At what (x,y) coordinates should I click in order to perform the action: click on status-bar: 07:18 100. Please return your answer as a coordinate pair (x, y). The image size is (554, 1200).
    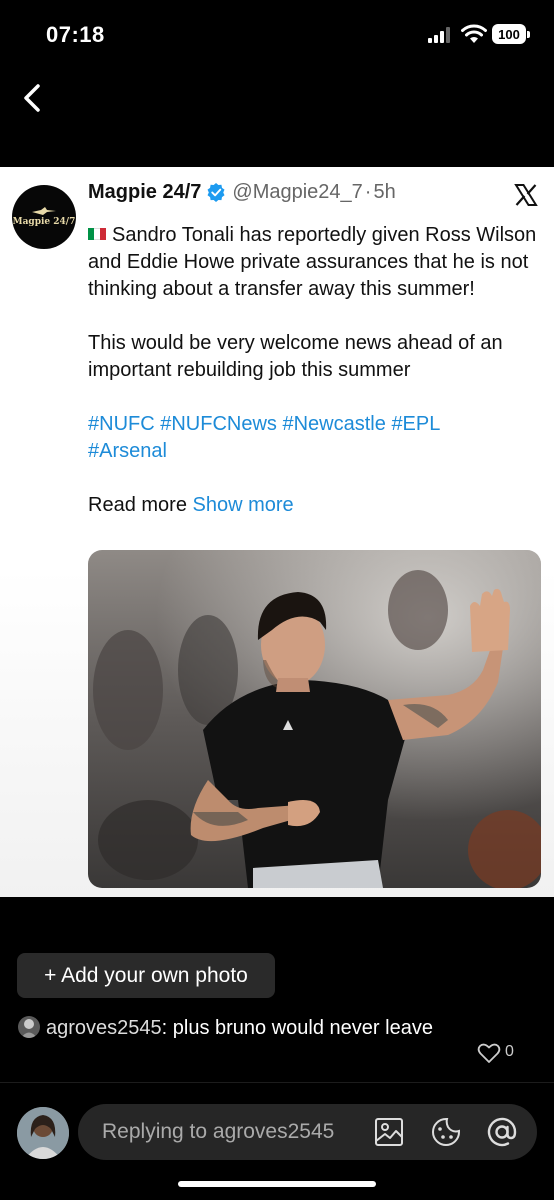
    Looking at the image, I should click on (277, 35).